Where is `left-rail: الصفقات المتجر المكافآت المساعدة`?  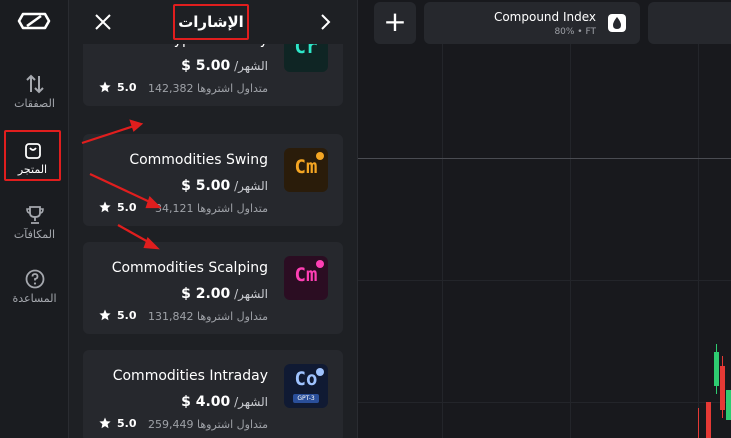
left-rail: الصفقات المتجر المكافآت المساعدة is located at coordinates (34, 219).